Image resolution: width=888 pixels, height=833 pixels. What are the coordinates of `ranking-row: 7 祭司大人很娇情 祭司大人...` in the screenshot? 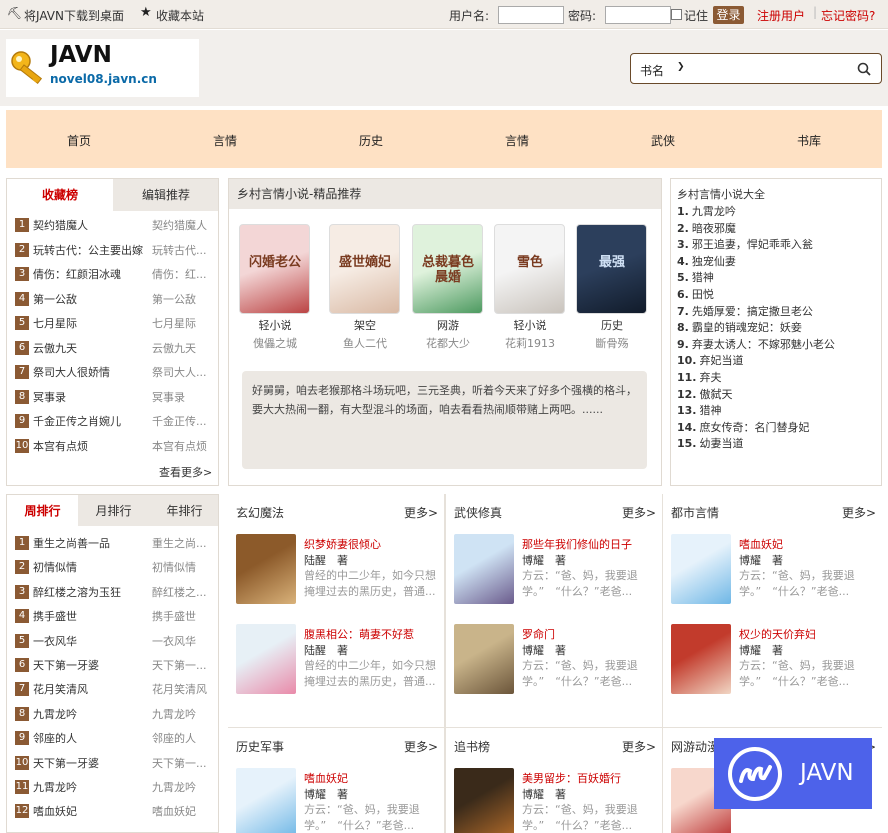 It's located at (115, 374).